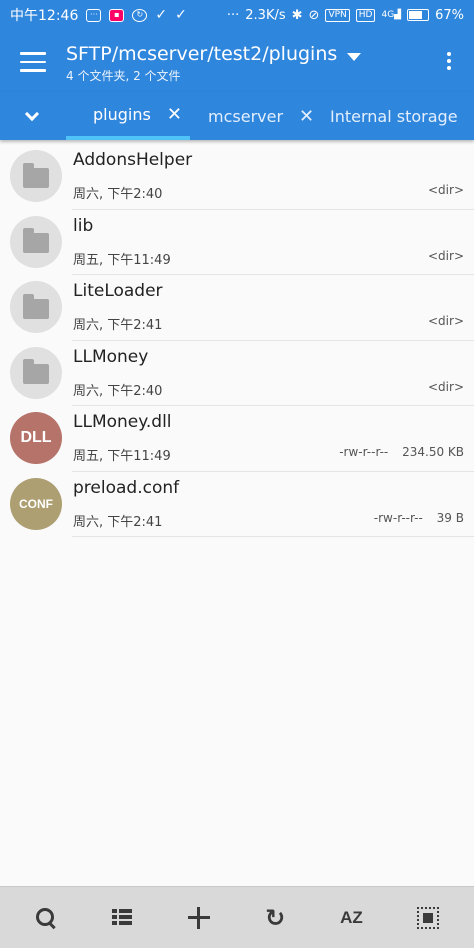 The width and height of the screenshot is (474, 948). What do you see at coordinates (365, 15) in the screenshot?
I see `hd-icon: HD` at bounding box center [365, 15].